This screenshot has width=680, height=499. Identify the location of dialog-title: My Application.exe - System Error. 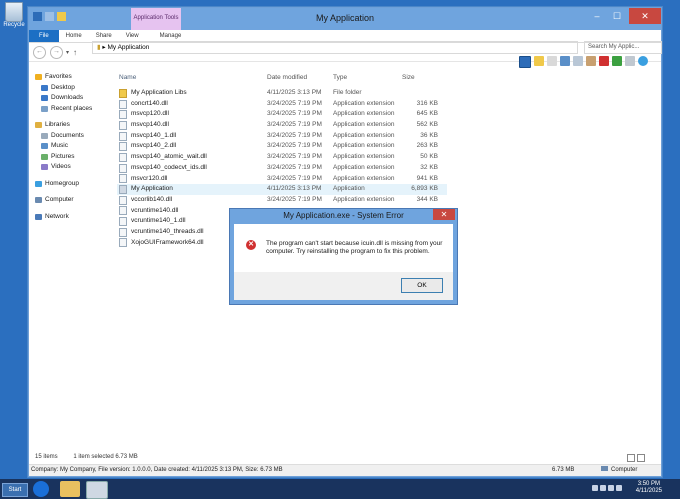
(343, 215).